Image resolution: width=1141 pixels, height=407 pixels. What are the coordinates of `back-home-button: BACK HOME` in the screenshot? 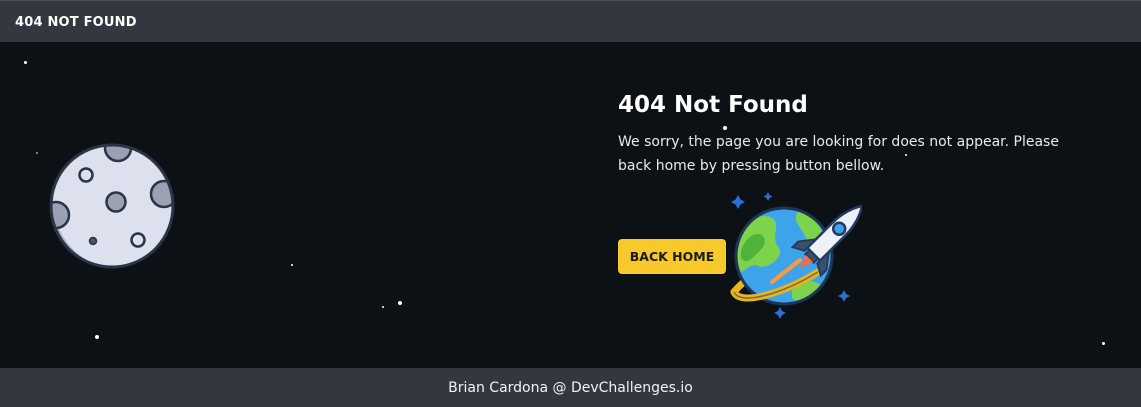 It's located at (672, 256).